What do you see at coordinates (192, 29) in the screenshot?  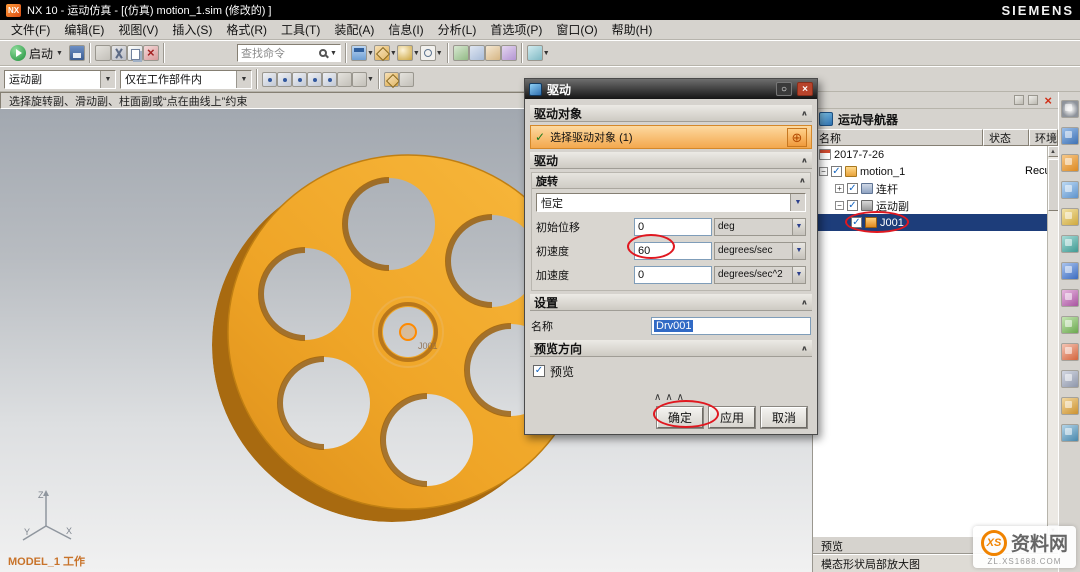 I see `menu-insert: 插入(S)` at bounding box center [192, 29].